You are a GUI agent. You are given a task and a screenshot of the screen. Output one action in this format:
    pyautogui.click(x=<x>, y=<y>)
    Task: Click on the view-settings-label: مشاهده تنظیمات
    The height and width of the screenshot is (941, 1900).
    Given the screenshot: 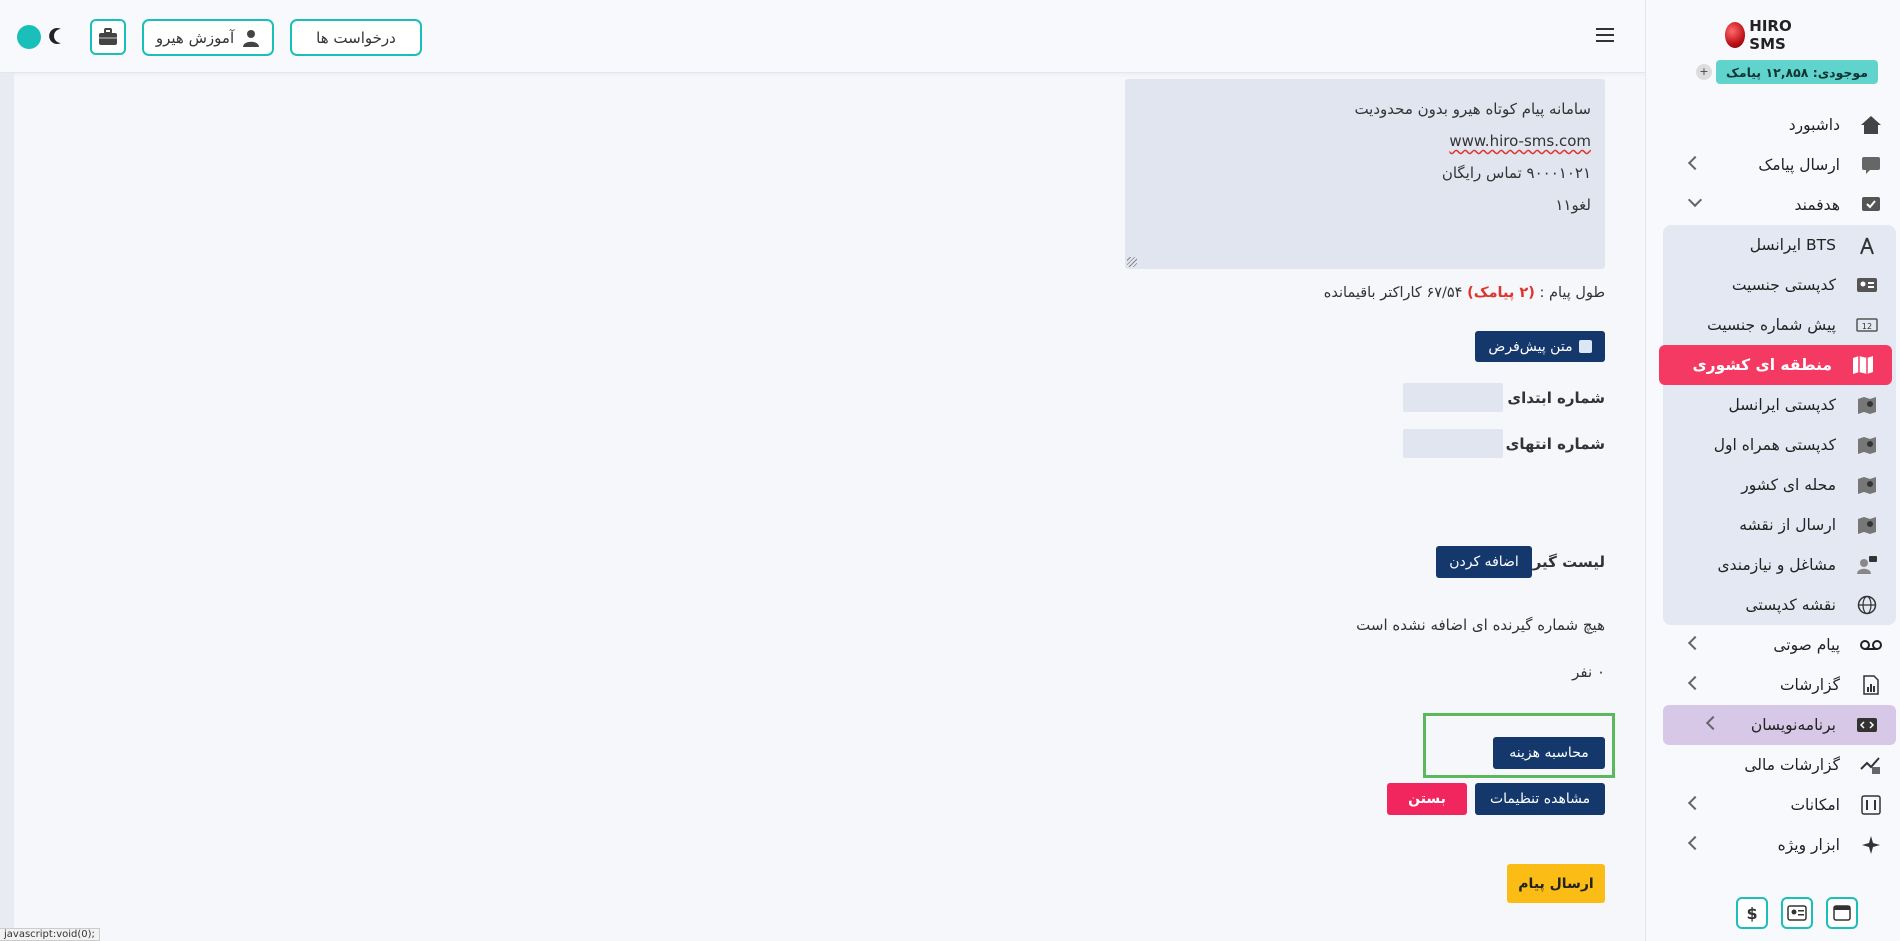 What is the action you would take?
    pyautogui.click(x=1540, y=799)
    